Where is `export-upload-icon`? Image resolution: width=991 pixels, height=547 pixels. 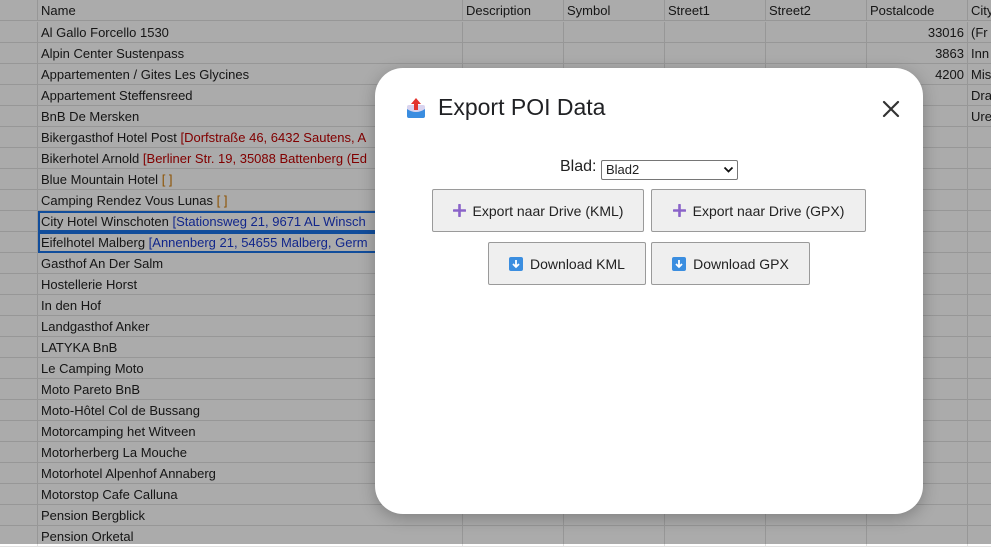 export-upload-icon is located at coordinates (416, 108).